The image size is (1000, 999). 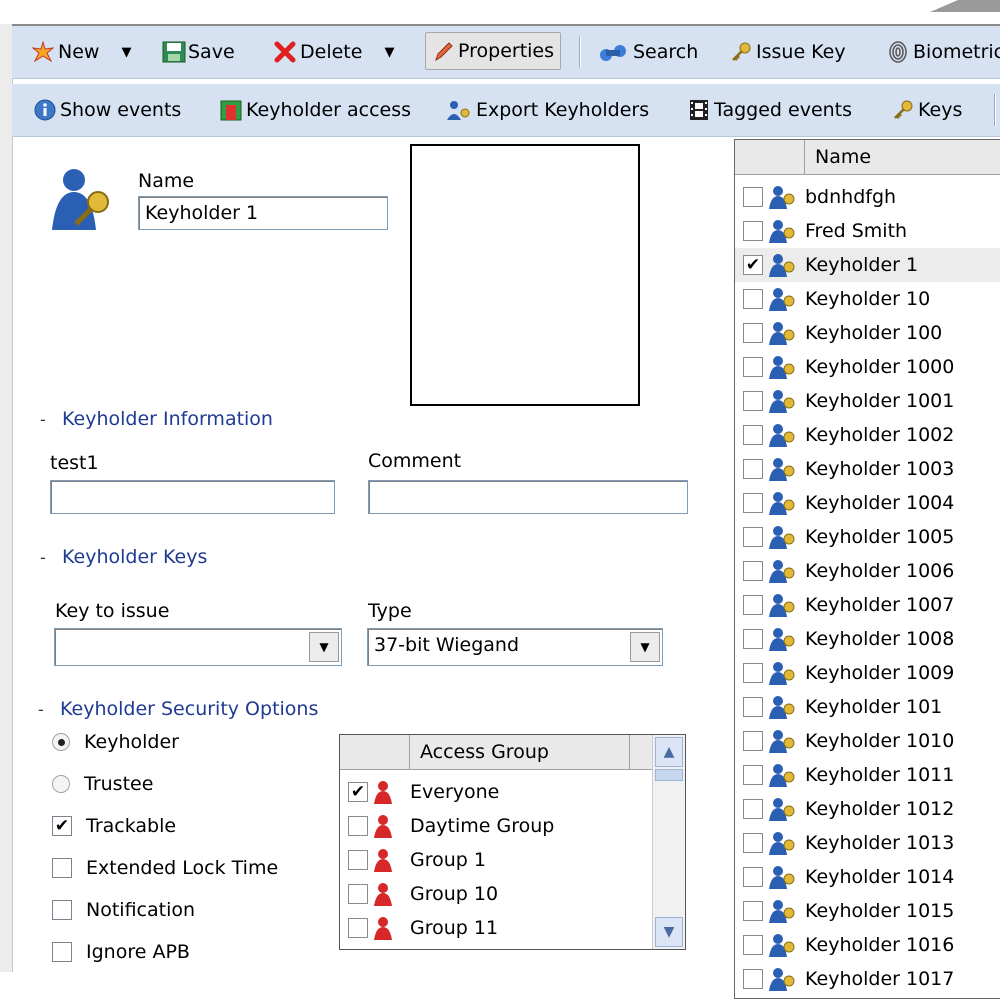 I want to click on keyholder-row: Keyholder 1009, so click(x=867, y=673).